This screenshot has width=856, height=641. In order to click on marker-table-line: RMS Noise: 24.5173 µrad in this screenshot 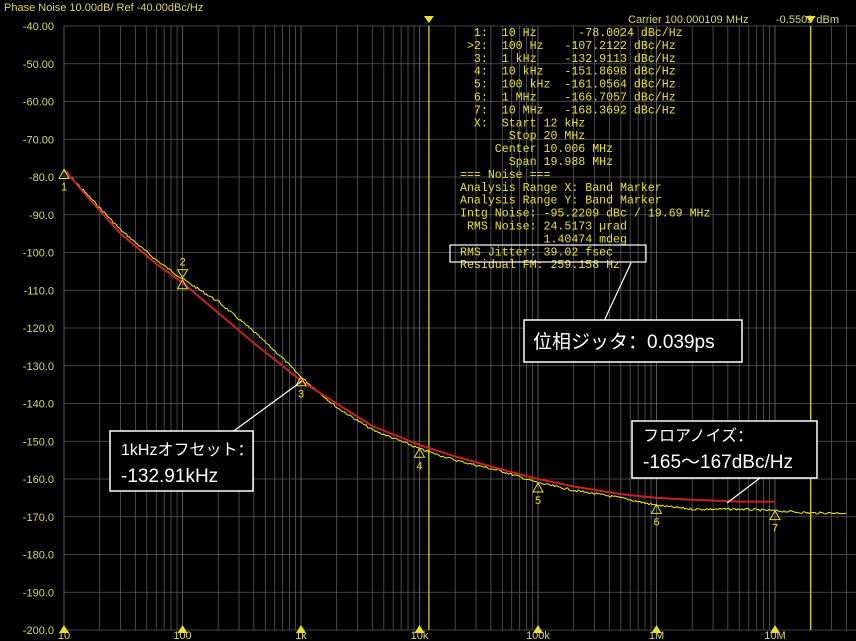, I will do `click(543, 227)`.